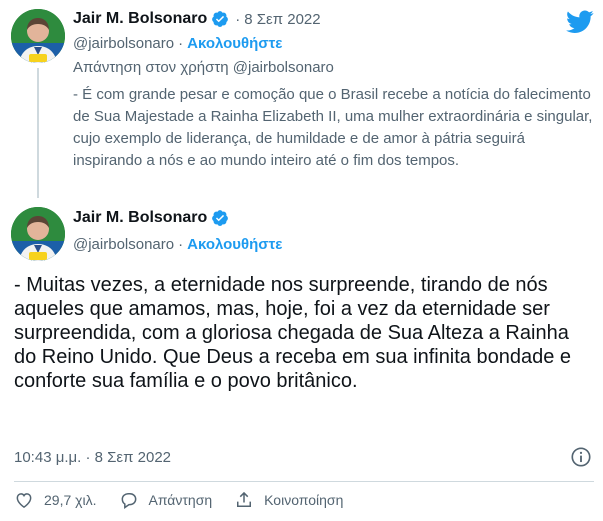 The width and height of the screenshot is (603, 521). Describe the element at coordinates (38, 133) in the screenshot. I see `thread-line` at that location.